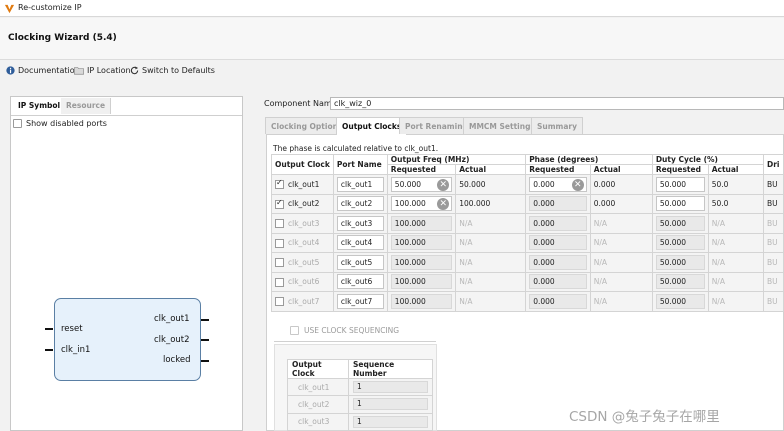 This screenshot has width=784, height=431. What do you see at coordinates (302, 223) in the screenshot?
I see `output-clock-cell: clk_out3` at bounding box center [302, 223].